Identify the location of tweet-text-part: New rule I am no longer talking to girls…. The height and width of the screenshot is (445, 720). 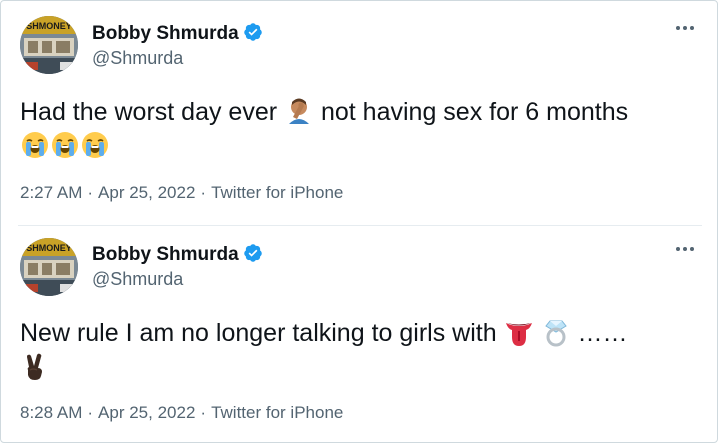
(258, 333).